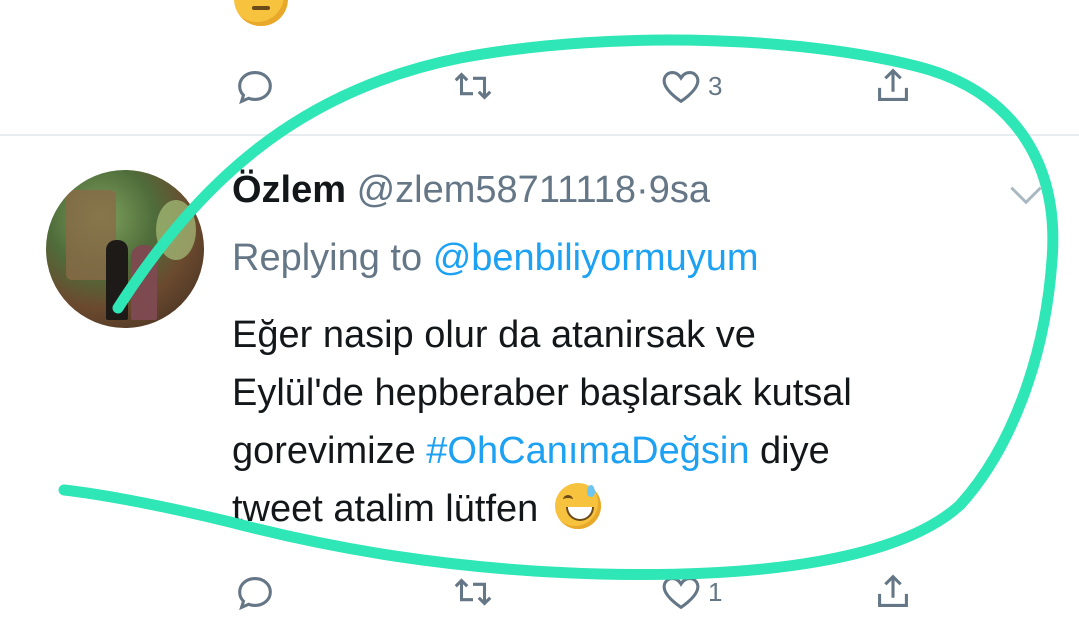  Describe the element at coordinates (596, 258) in the screenshot. I see `replying-to-mention: @benbiliyormuyum` at that location.